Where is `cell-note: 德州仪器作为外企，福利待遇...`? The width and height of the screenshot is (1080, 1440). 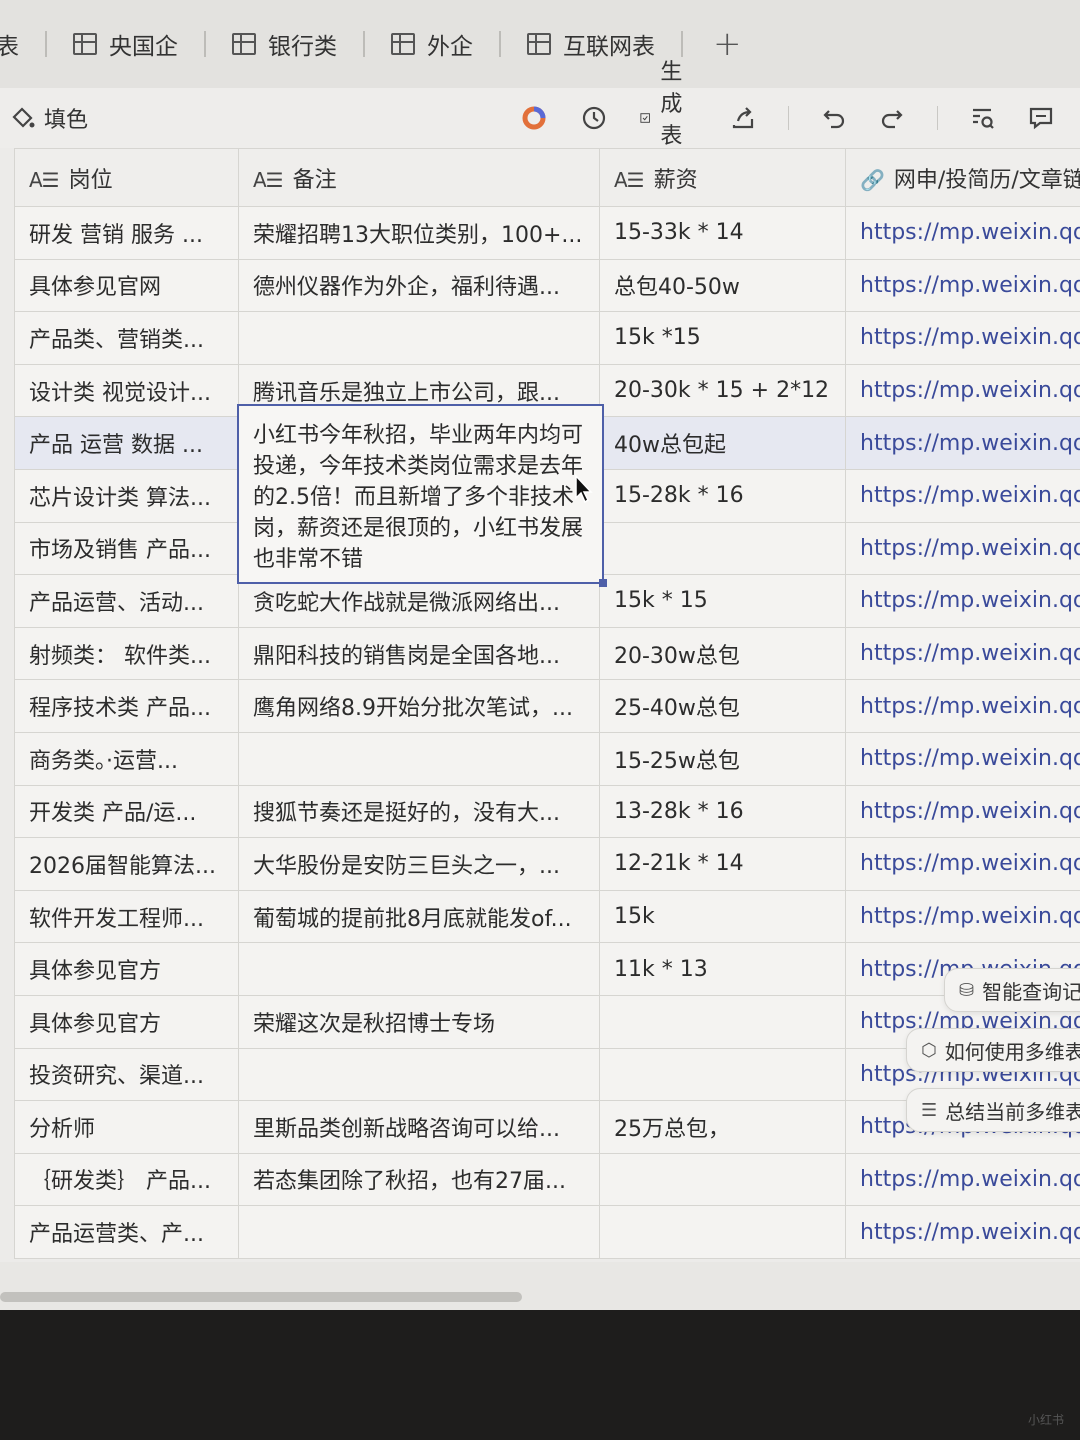
cell-note: 德州仪器作为外企，福利待遇... is located at coordinates (419, 285).